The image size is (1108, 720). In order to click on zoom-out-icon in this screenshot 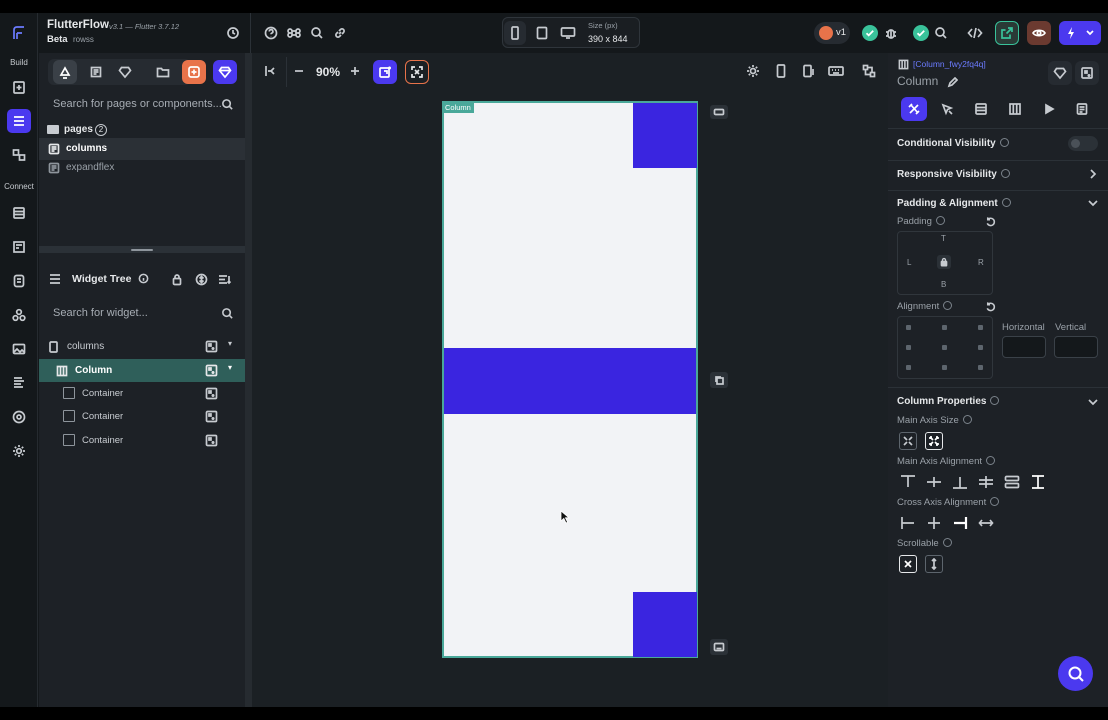, I will do `click(299, 71)`.